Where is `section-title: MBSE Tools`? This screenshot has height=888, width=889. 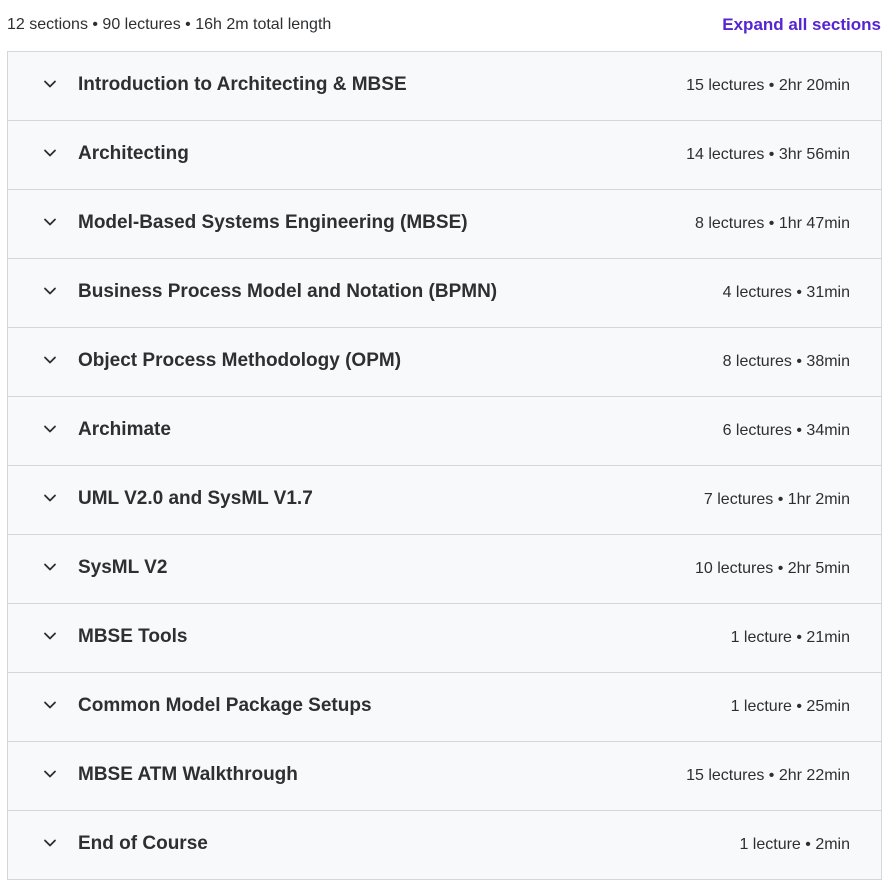
section-title: MBSE Tools is located at coordinates (133, 636).